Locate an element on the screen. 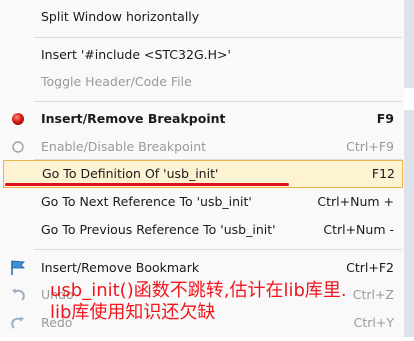 This screenshot has height=341, width=414. menu-item-insert-breakpoint: Insert/Remove Breakpoint F9 is located at coordinates (202, 119).